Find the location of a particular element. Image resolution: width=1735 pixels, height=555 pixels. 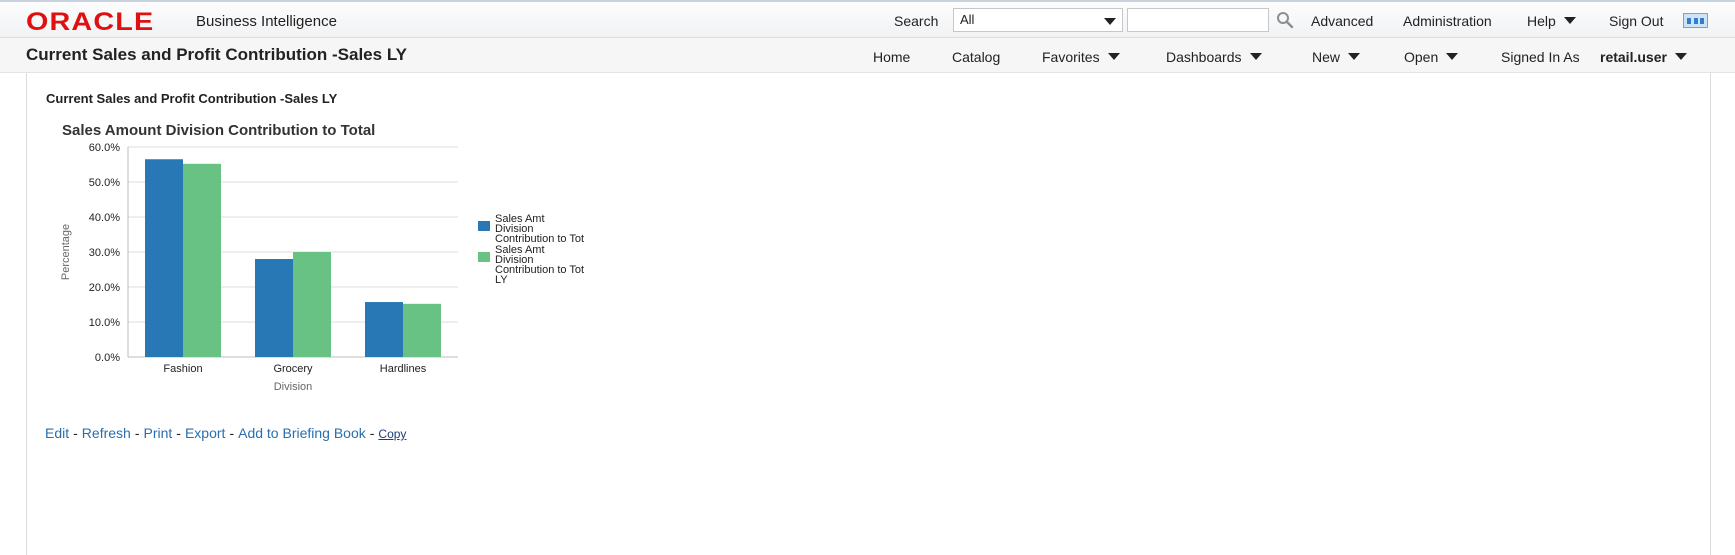

y-tick-label: 30.0% is located at coordinates (104, 253).